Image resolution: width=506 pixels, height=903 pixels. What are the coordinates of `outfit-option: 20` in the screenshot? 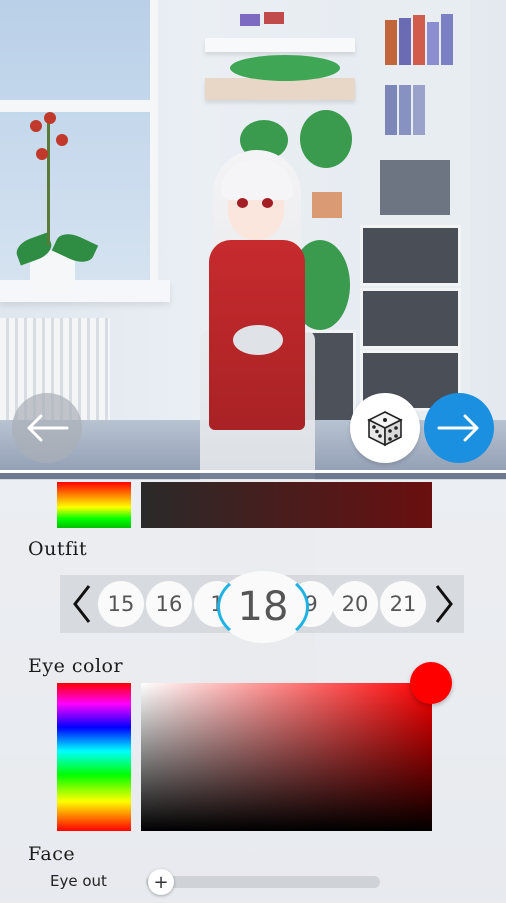 It's located at (355, 604).